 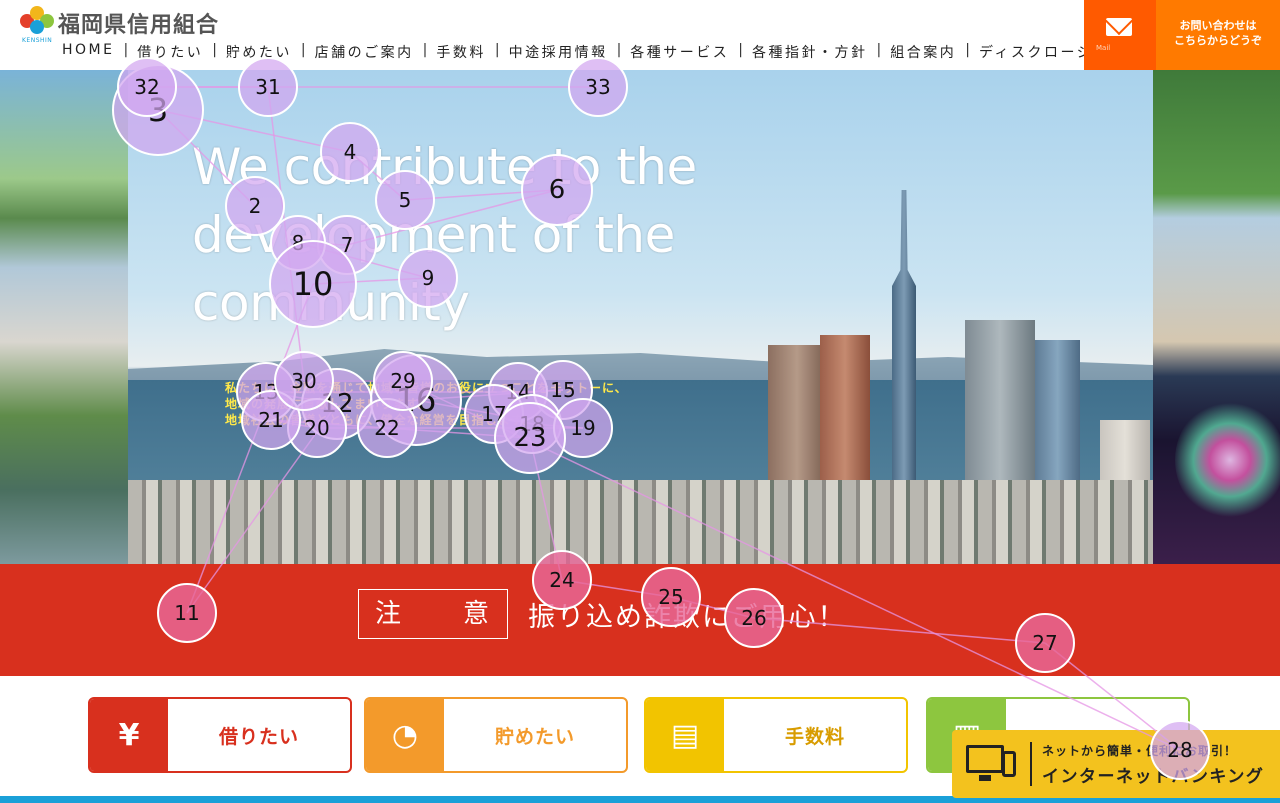 What do you see at coordinates (426, 388) in the screenshot?
I see `hero-subtitle-line: 私たちは、金融を通じて地域の皆様のお役に立つことをモットーに、` at bounding box center [426, 388].